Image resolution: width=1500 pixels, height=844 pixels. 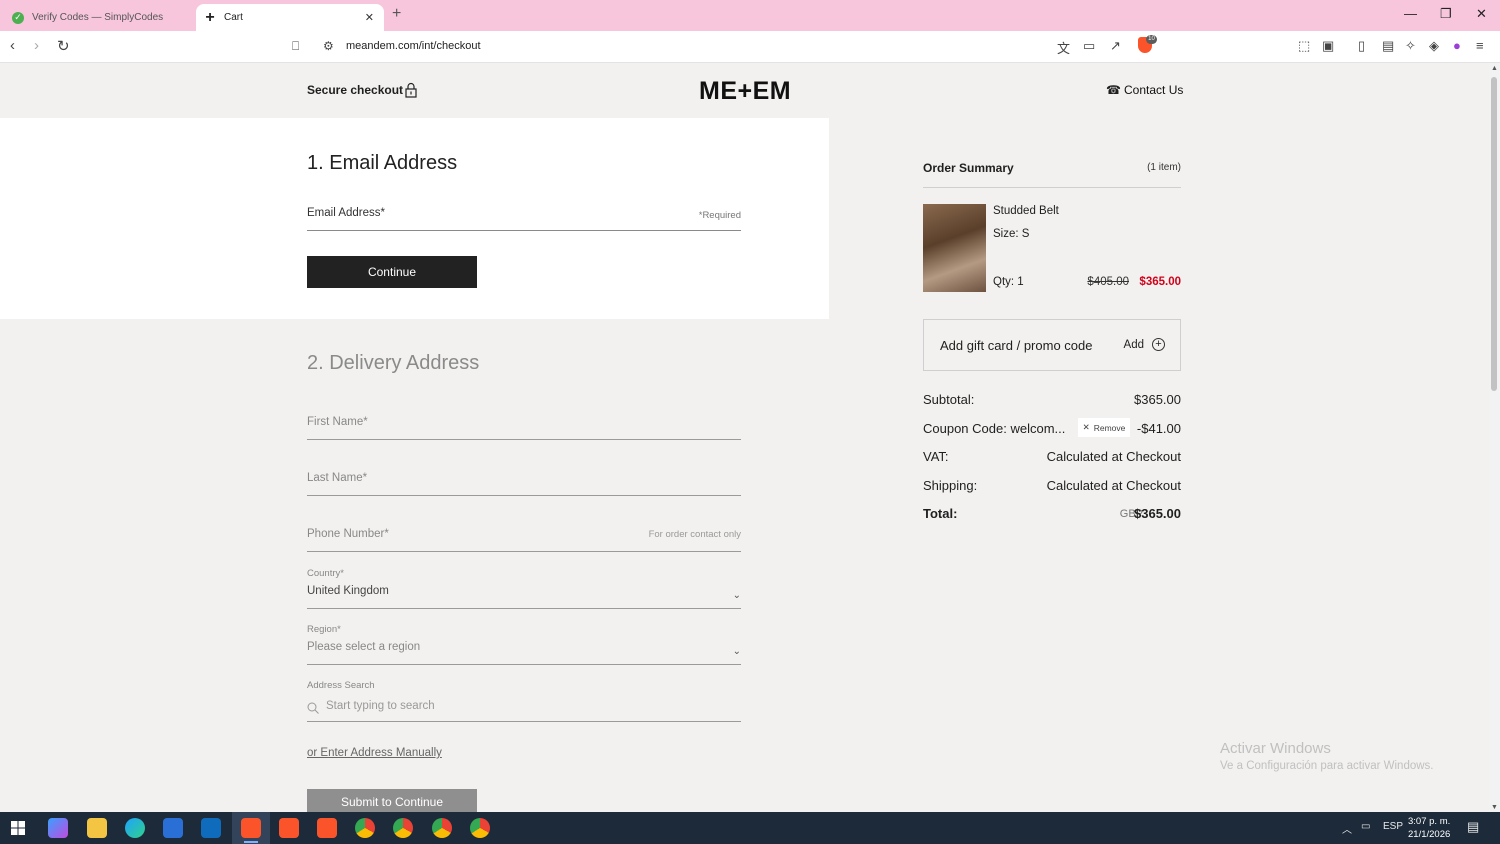 What do you see at coordinates (1494, 807) in the screenshot?
I see `scroll-down-icon: ▼` at bounding box center [1494, 807].